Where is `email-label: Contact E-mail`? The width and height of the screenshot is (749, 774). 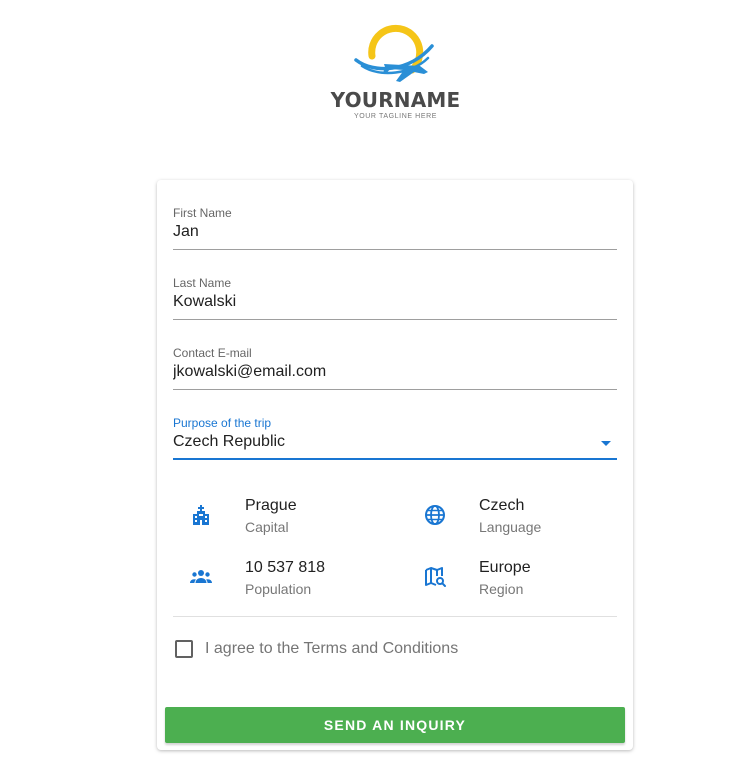
email-label: Contact E-mail is located at coordinates (212, 353).